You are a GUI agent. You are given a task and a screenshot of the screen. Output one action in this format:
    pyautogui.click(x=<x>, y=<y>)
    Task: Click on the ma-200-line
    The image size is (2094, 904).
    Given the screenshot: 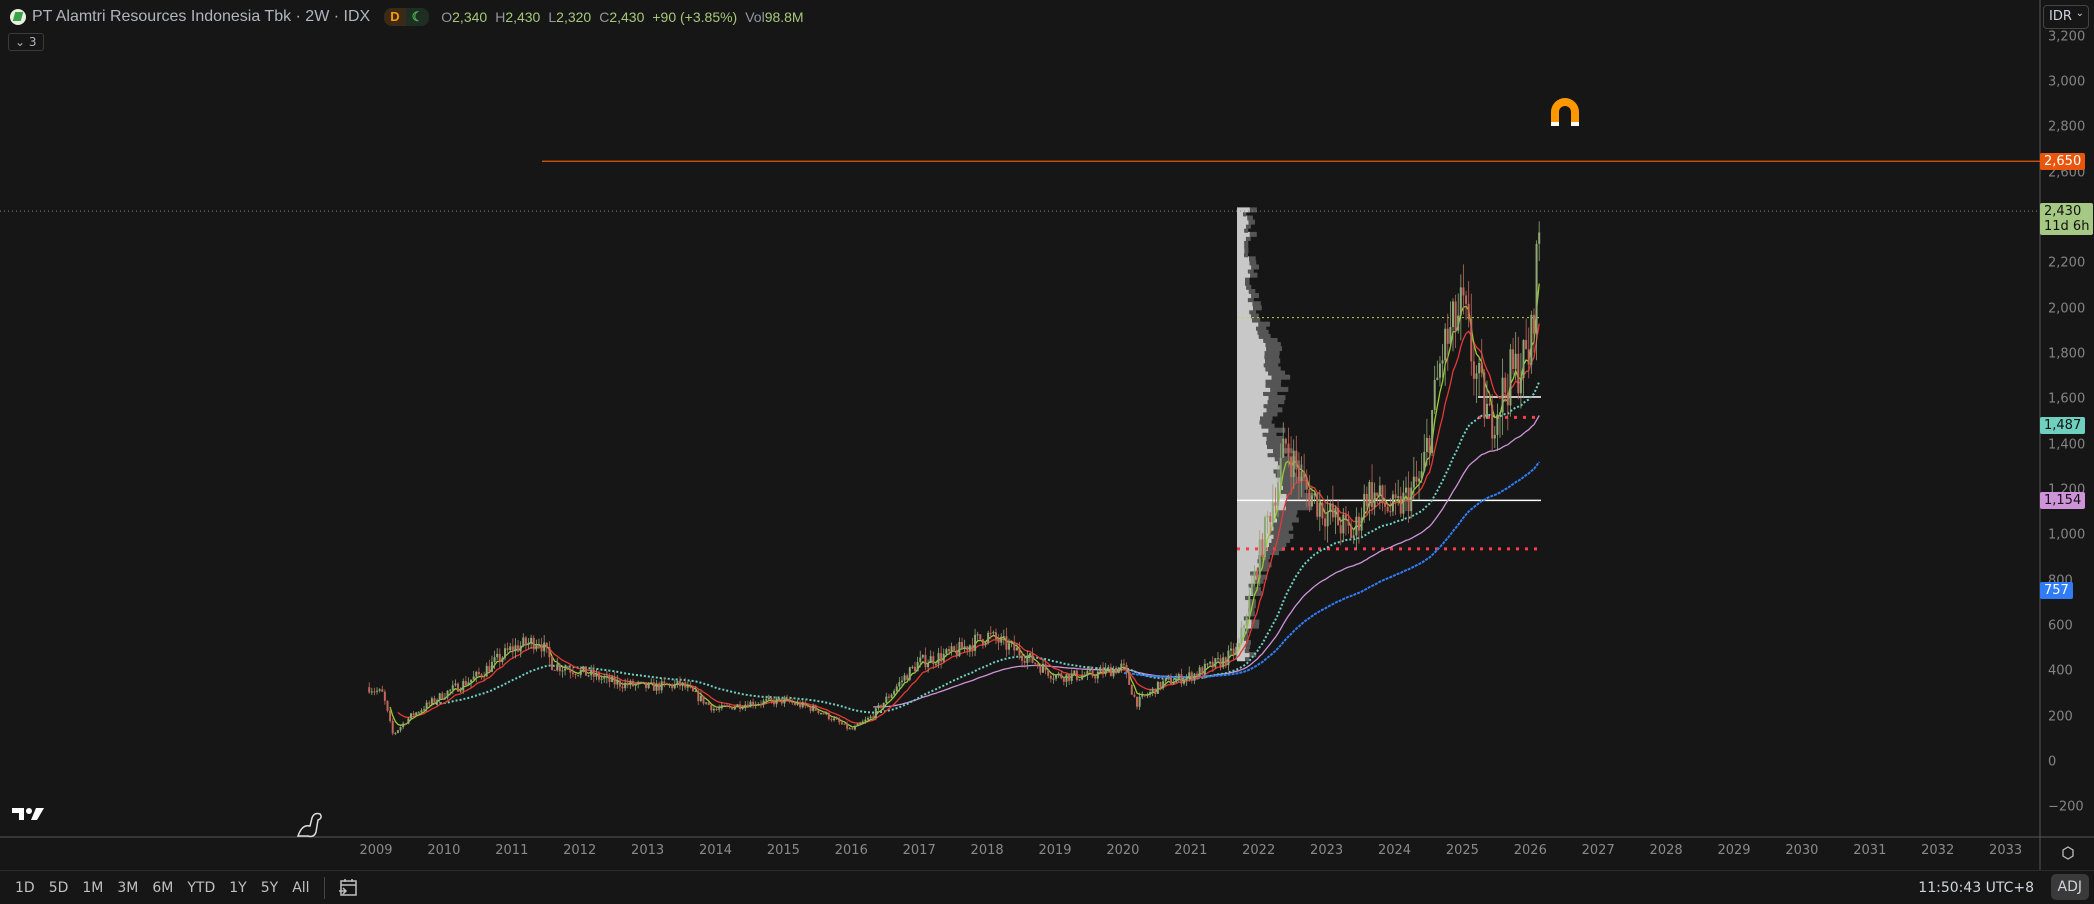 What is the action you would take?
    pyautogui.click(x=1332, y=570)
    